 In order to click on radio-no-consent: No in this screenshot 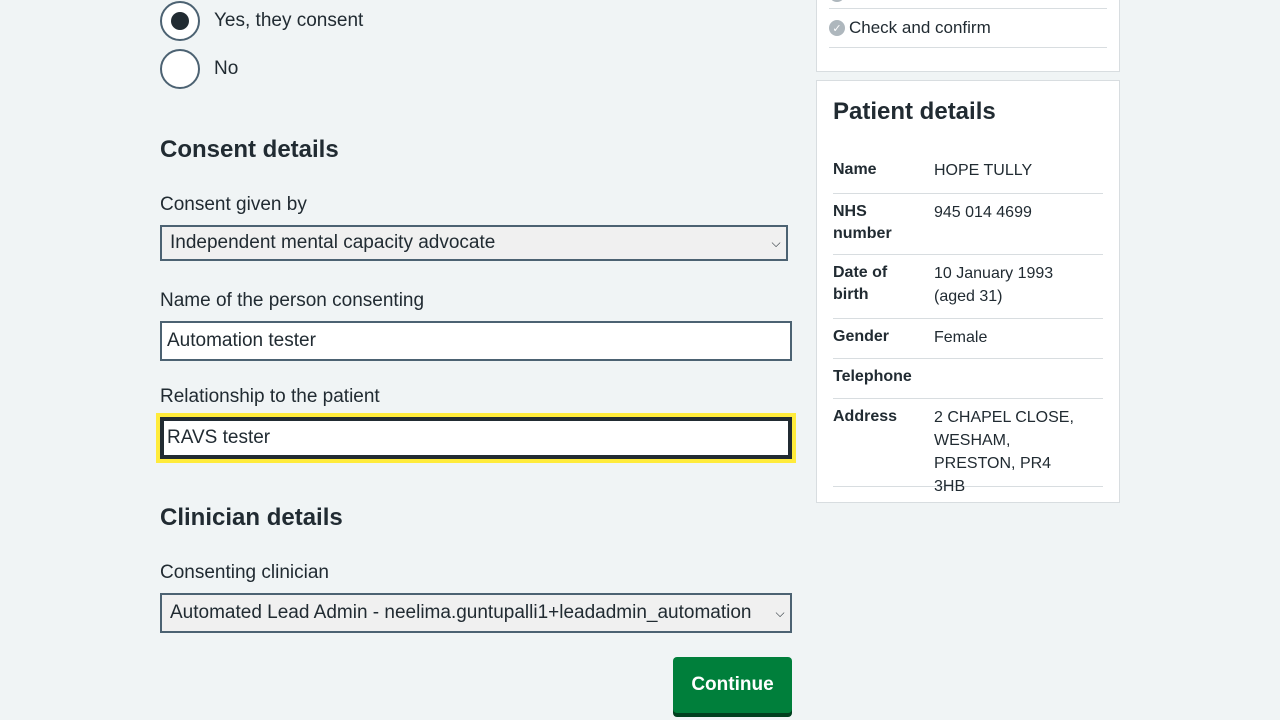, I will do `click(199, 69)`.